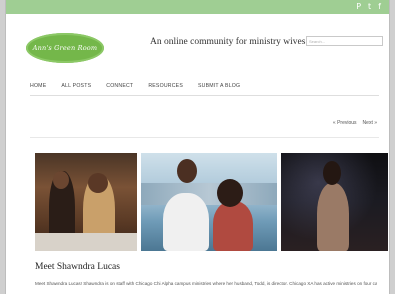 The width and height of the screenshot is (395, 294). I want to click on nav-item-resources: RESOURCES, so click(165, 86).